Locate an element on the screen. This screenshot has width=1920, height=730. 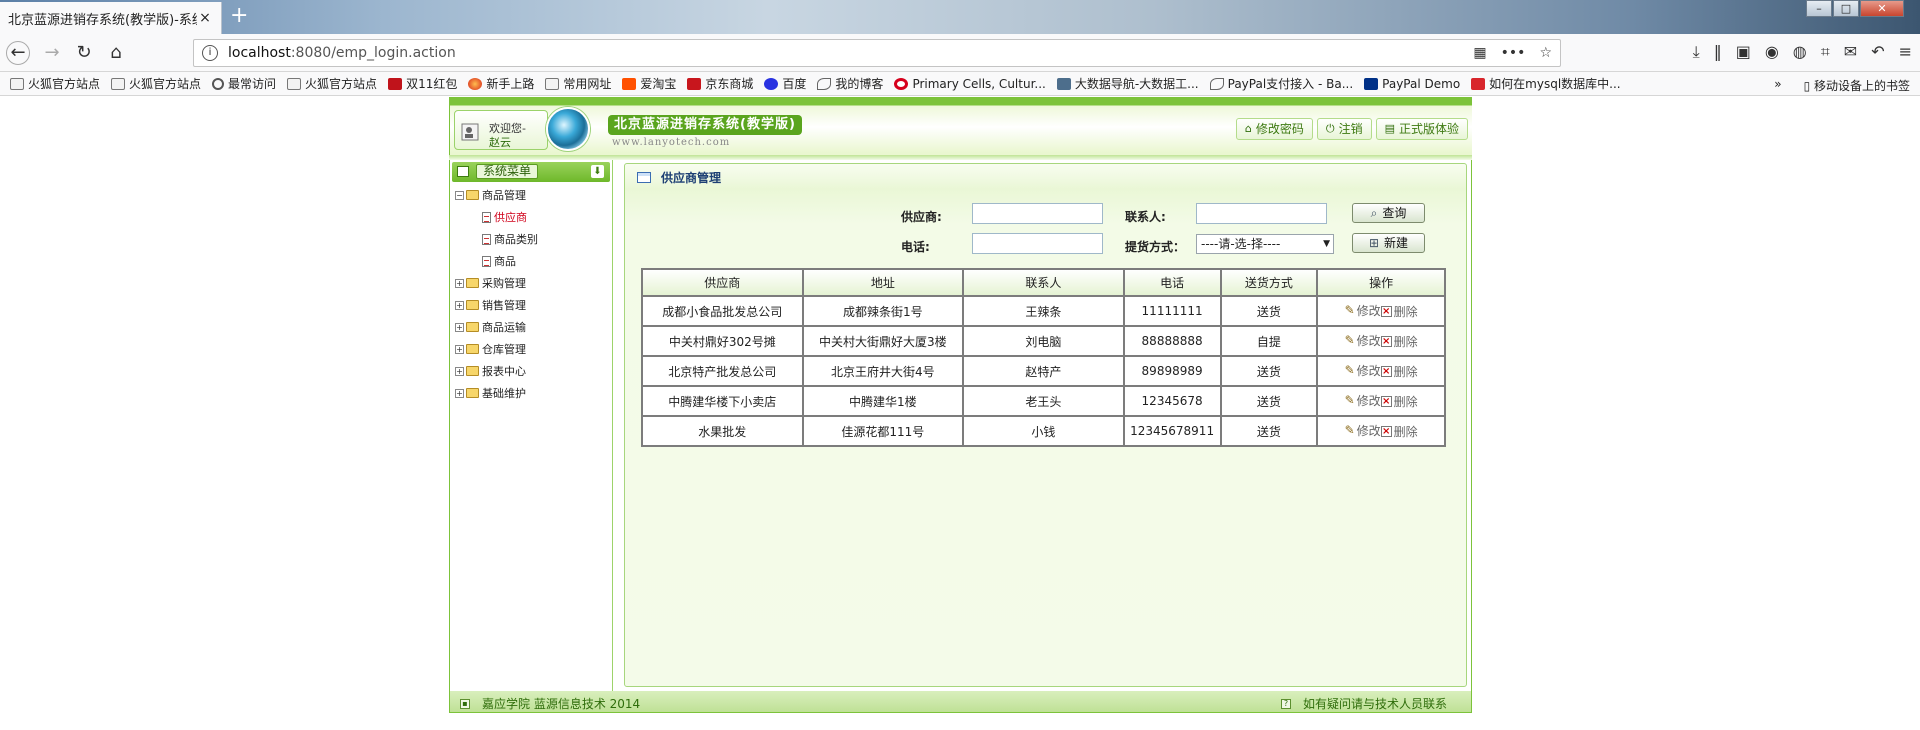
tree-node-sales: + 销售管理 is located at coordinates (533, 305).